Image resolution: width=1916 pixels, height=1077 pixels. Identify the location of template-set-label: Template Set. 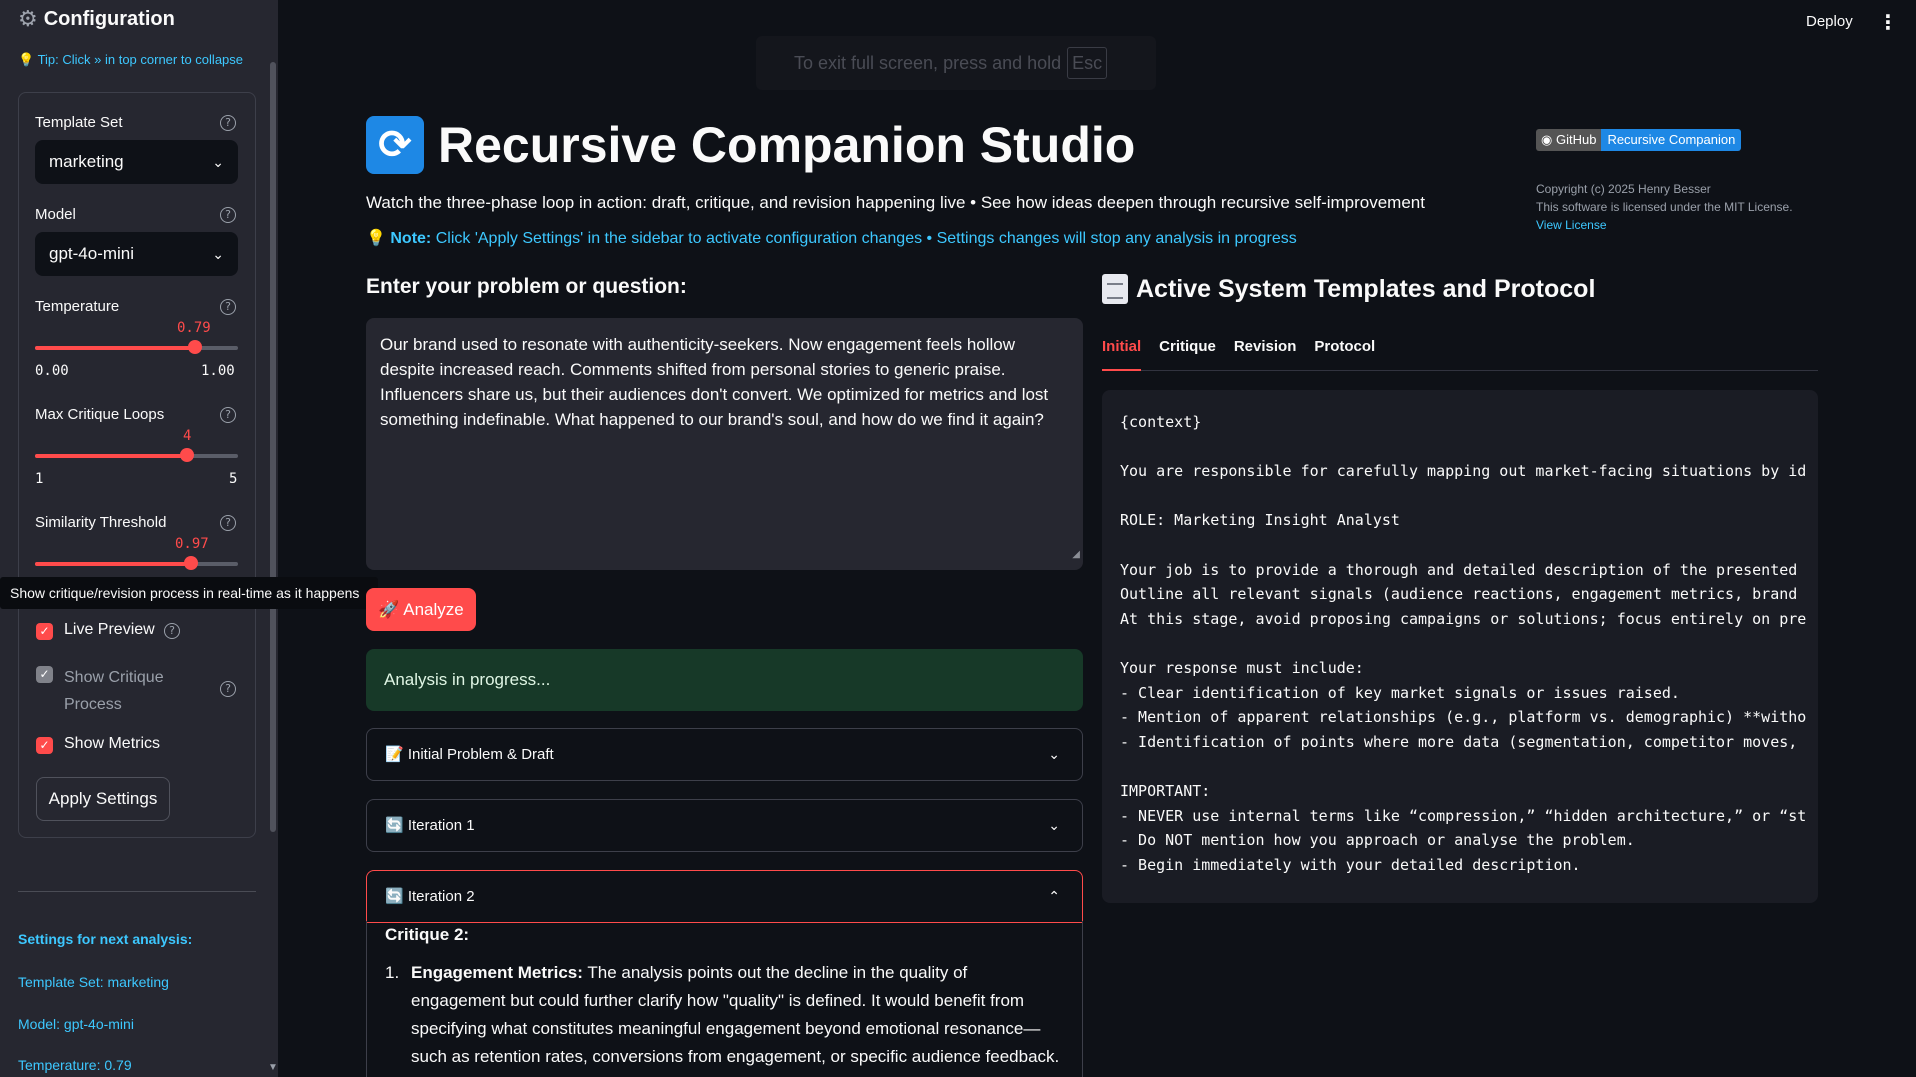
(79, 122).